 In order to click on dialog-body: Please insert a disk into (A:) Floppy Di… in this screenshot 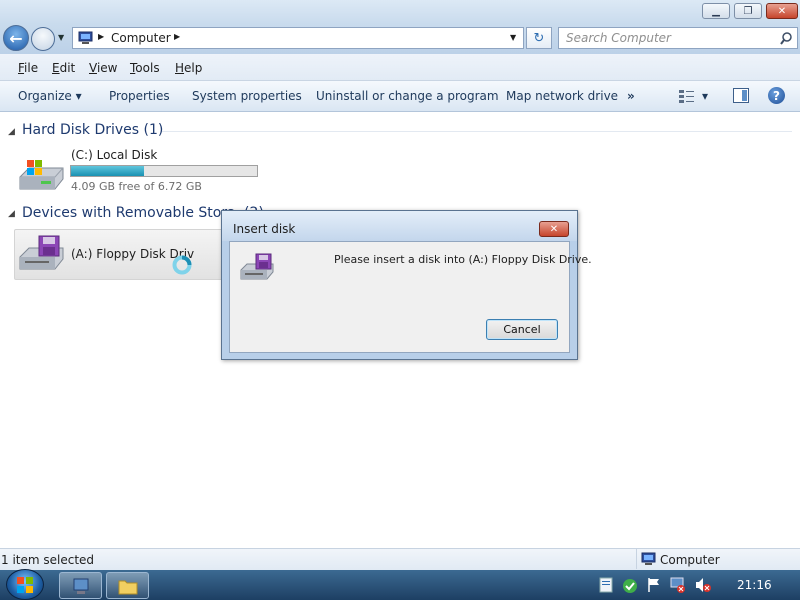, I will do `click(410, 297)`.